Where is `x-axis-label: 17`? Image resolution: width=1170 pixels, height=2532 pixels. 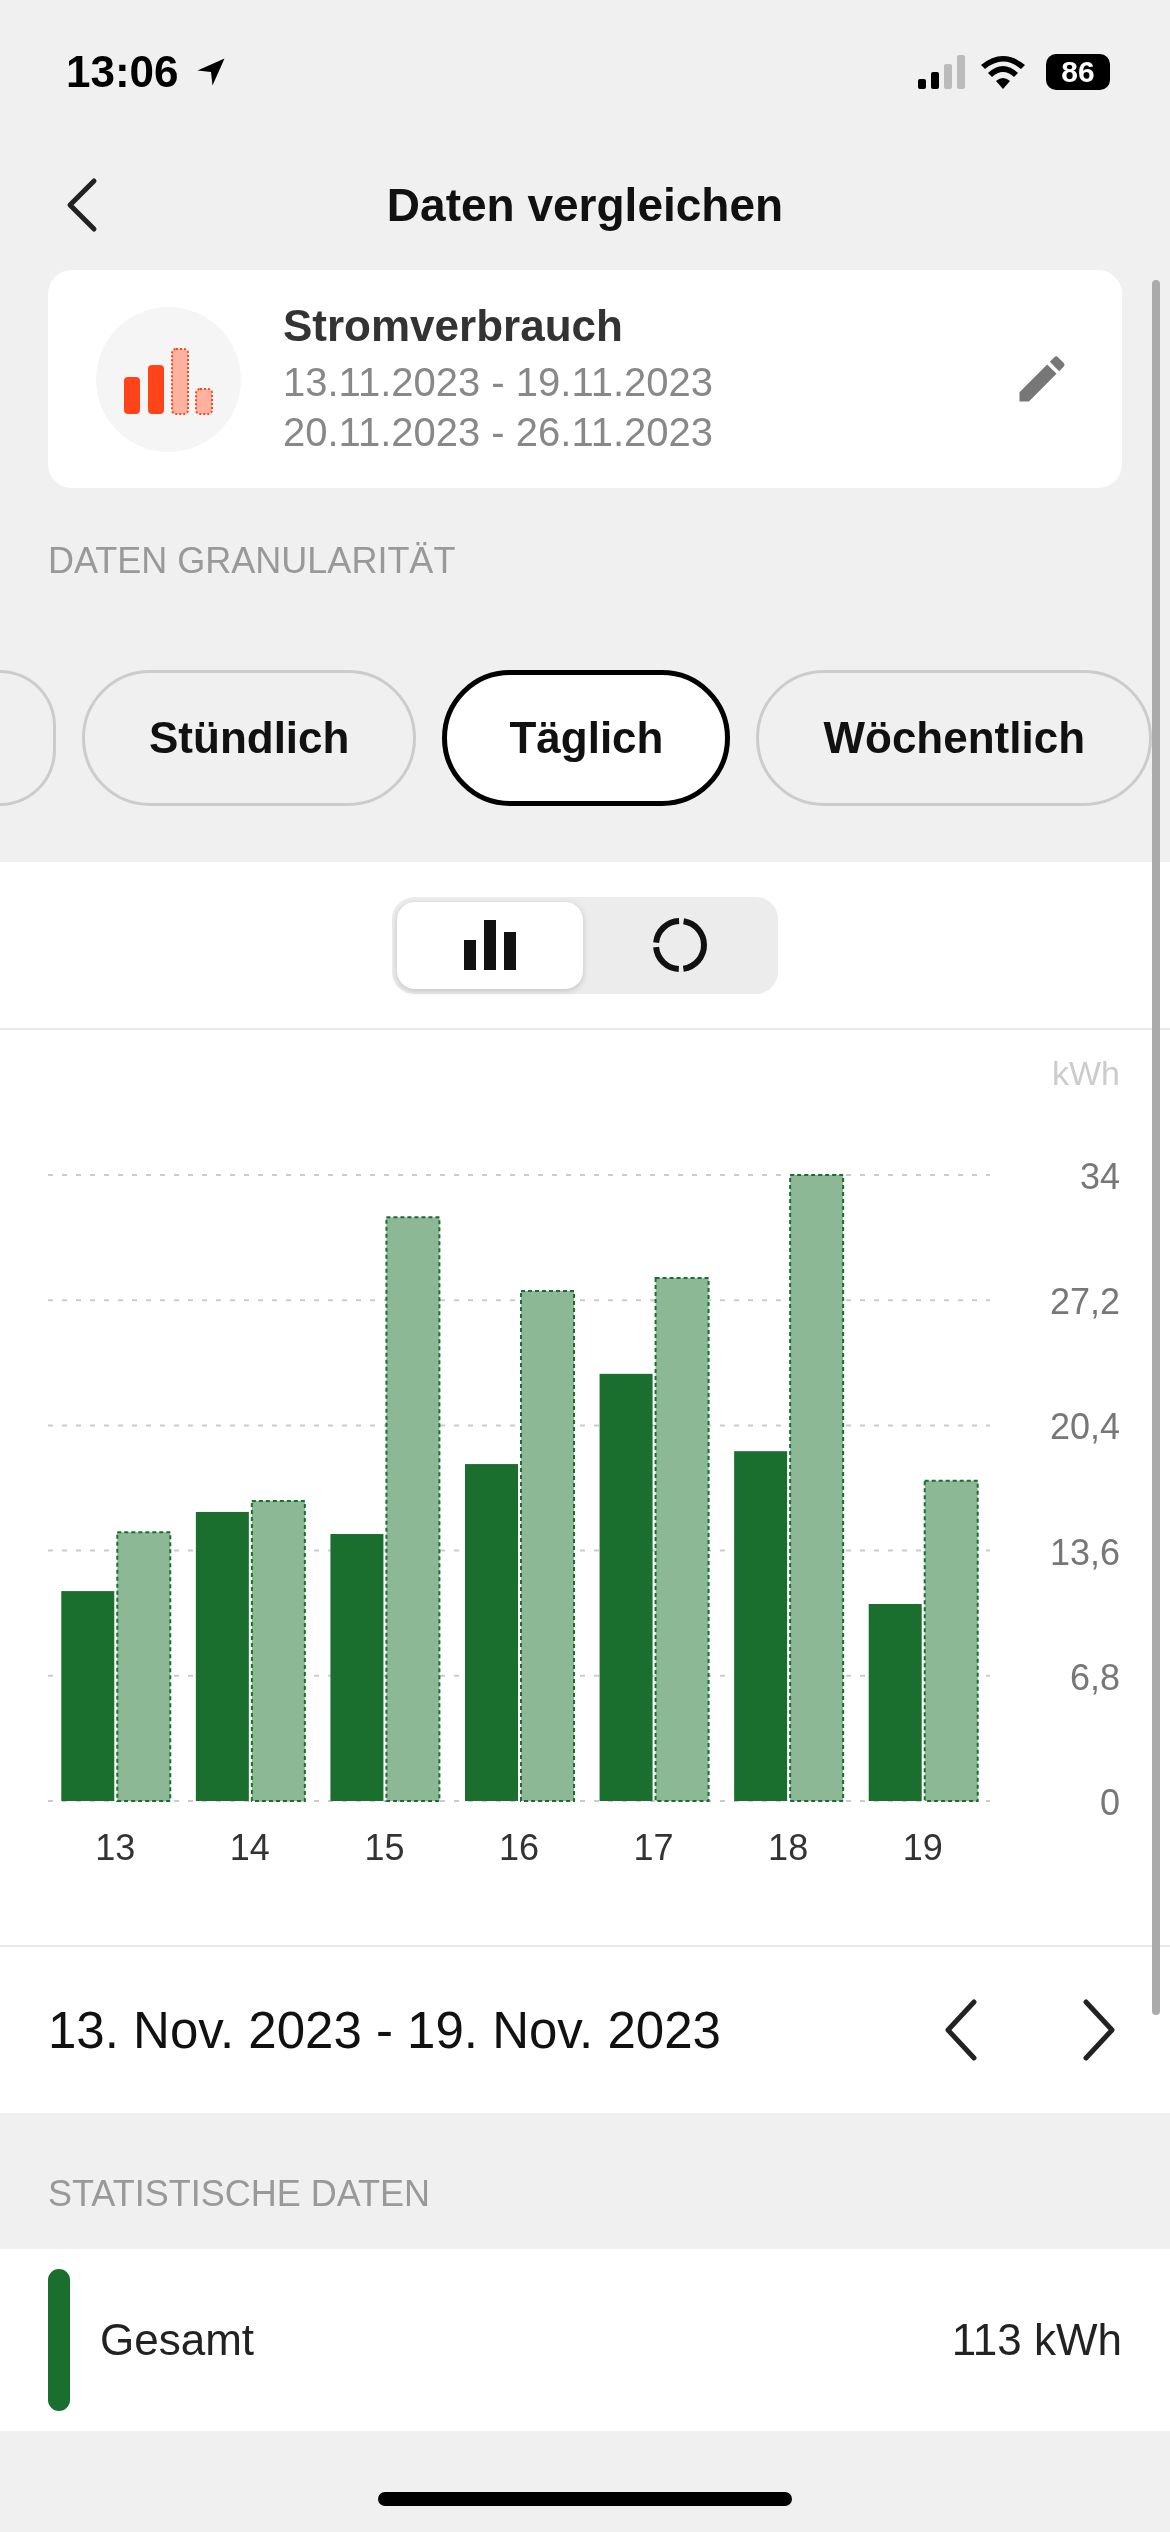 x-axis-label: 17 is located at coordinates (653, 1847).